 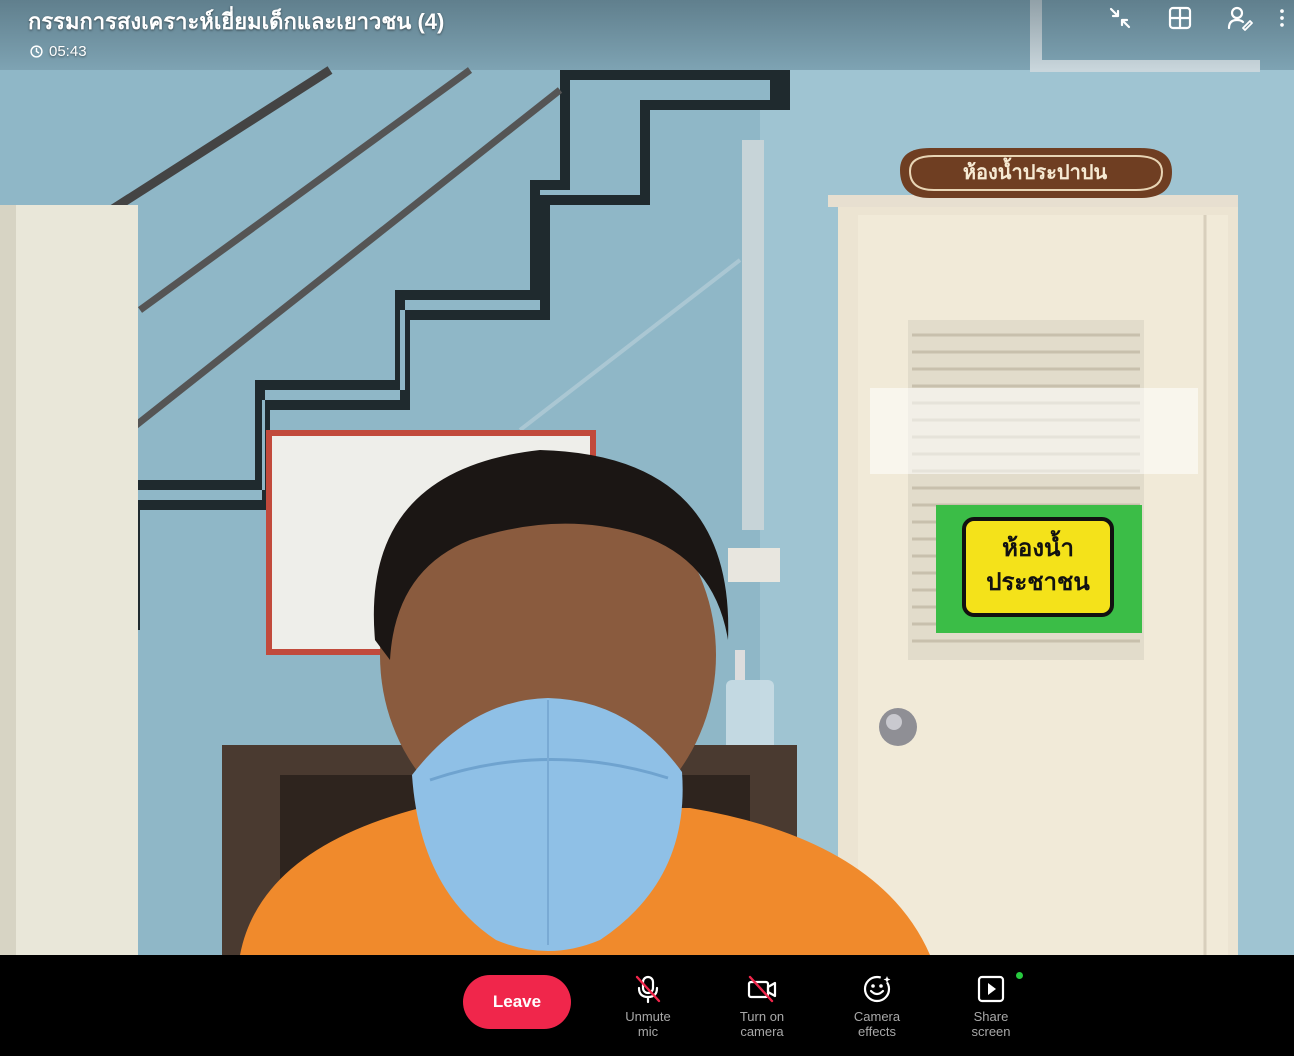 I want to click on camera-effects-button: Camera effects, so click(x=877, y=1006).